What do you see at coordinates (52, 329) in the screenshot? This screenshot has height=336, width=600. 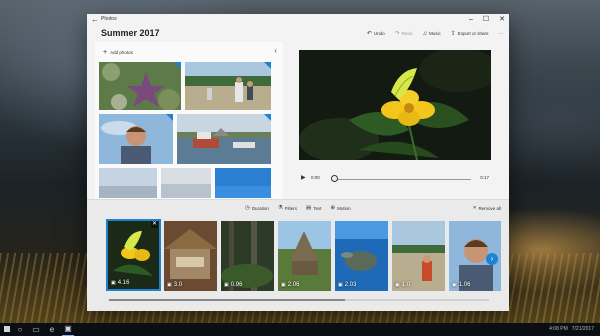 I see `edge-icon: e` at bounding box center [52, 329].